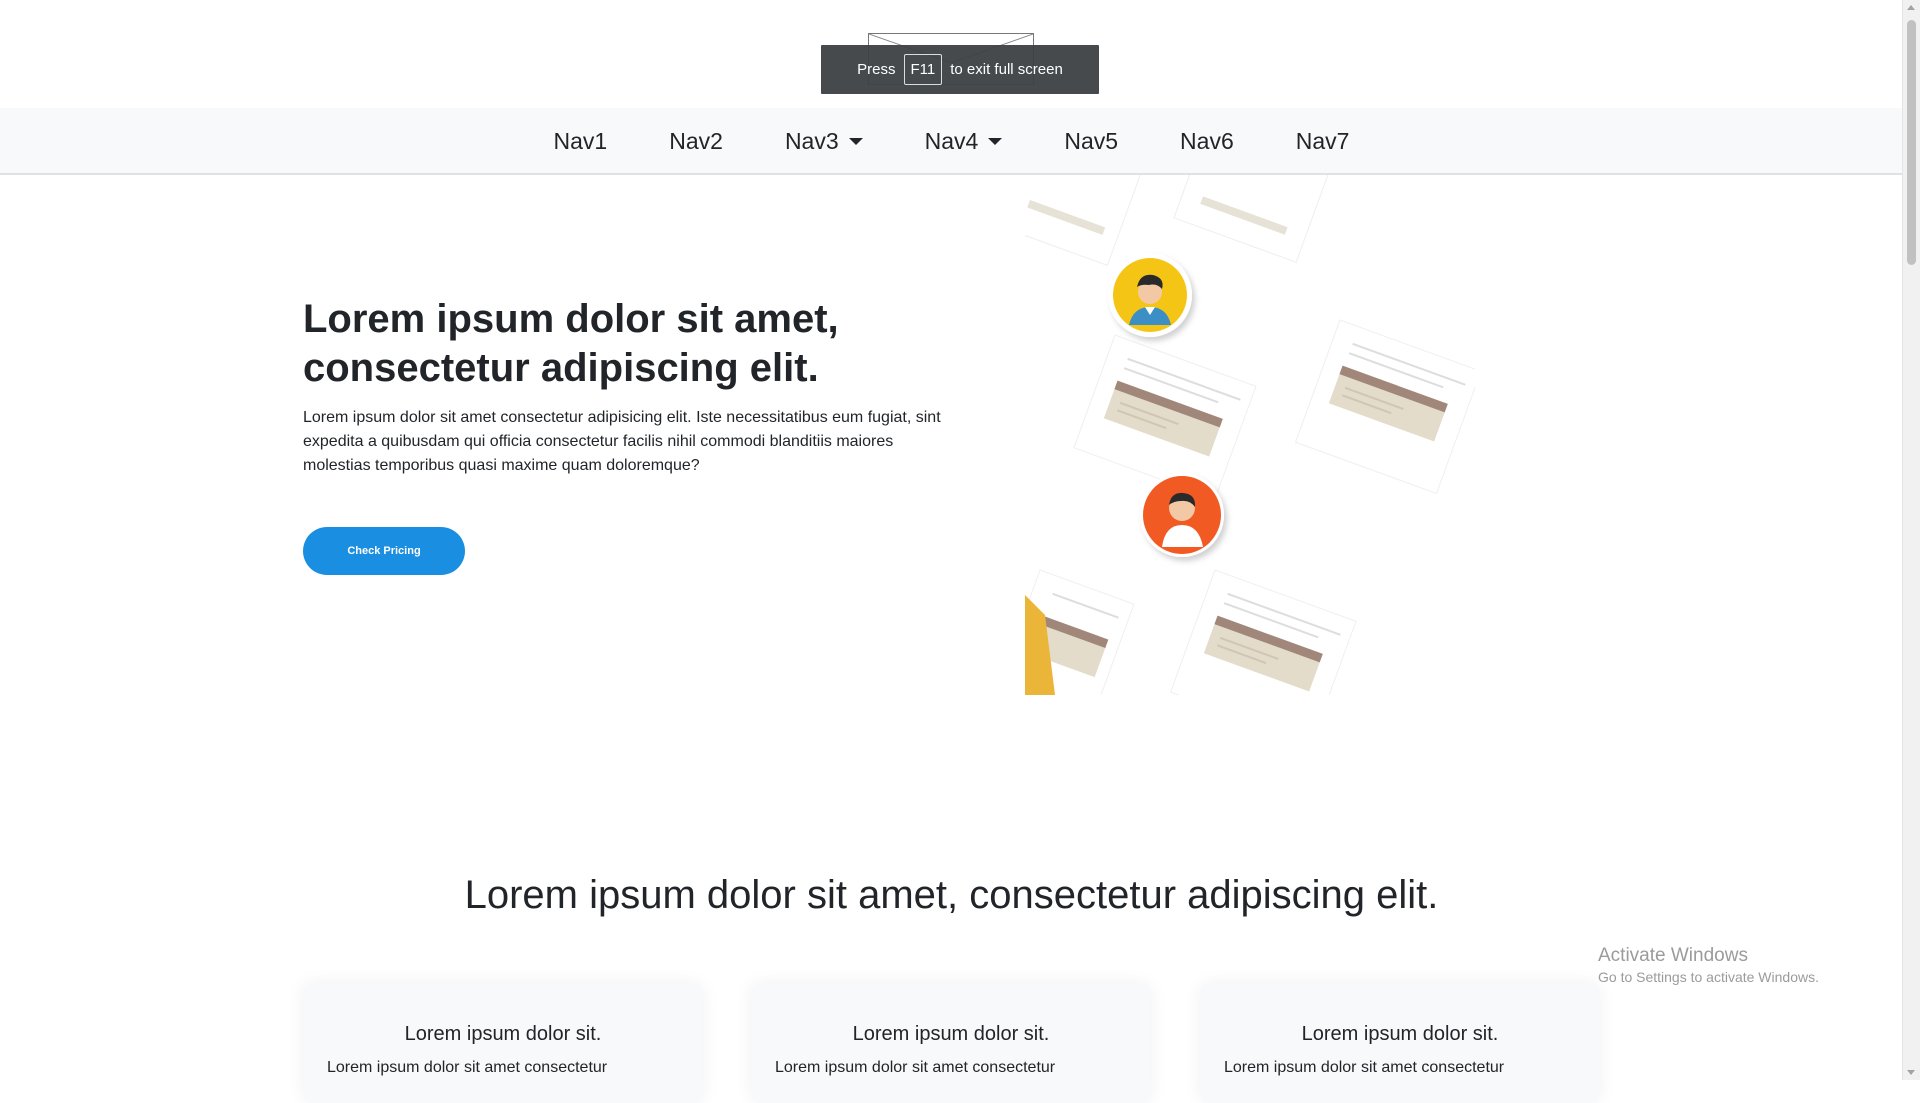 This screenshot has width=1920, height=1103. I want to click on navbar: Nav1 Nav2 Nav3 Nav4 Nav5 Nav6 Nav7, so click(951, 141).